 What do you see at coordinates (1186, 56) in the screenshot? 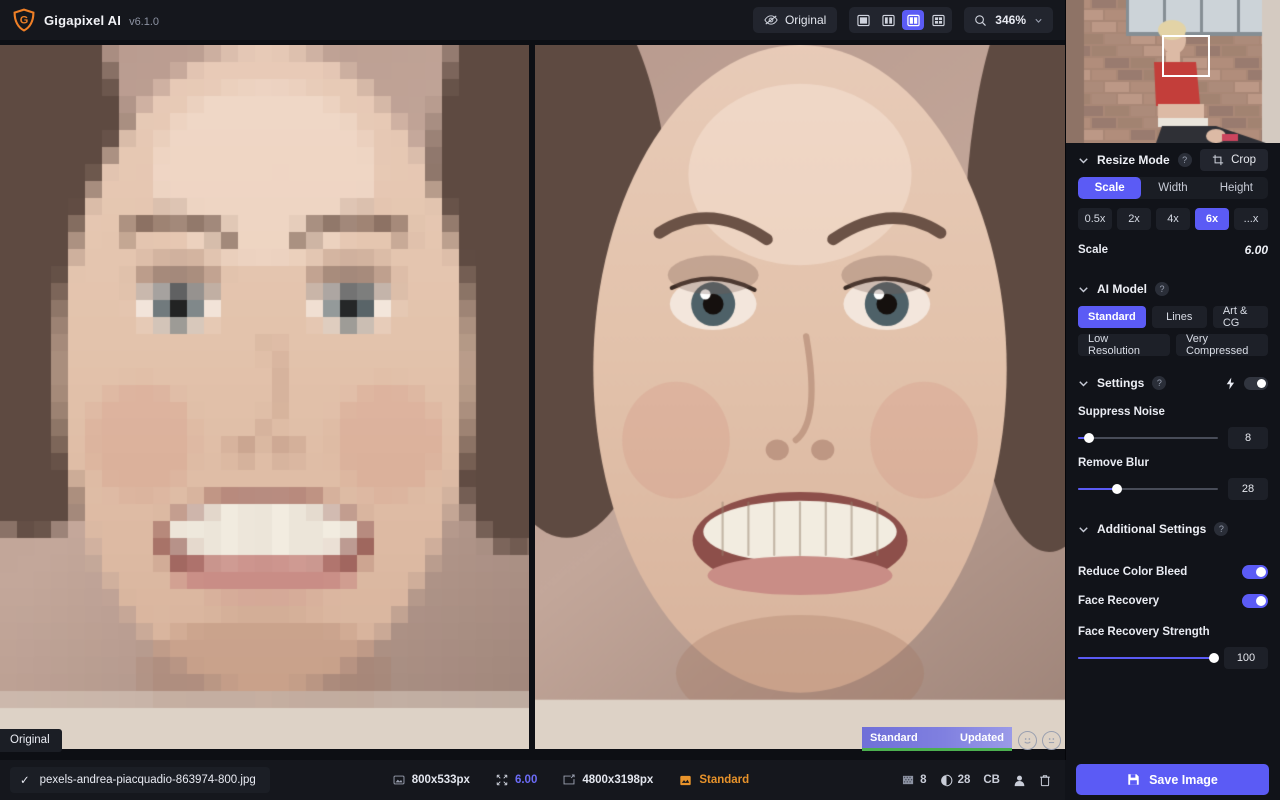
I see `navigator-viewport-rect` at bounding box center [1186, 56].